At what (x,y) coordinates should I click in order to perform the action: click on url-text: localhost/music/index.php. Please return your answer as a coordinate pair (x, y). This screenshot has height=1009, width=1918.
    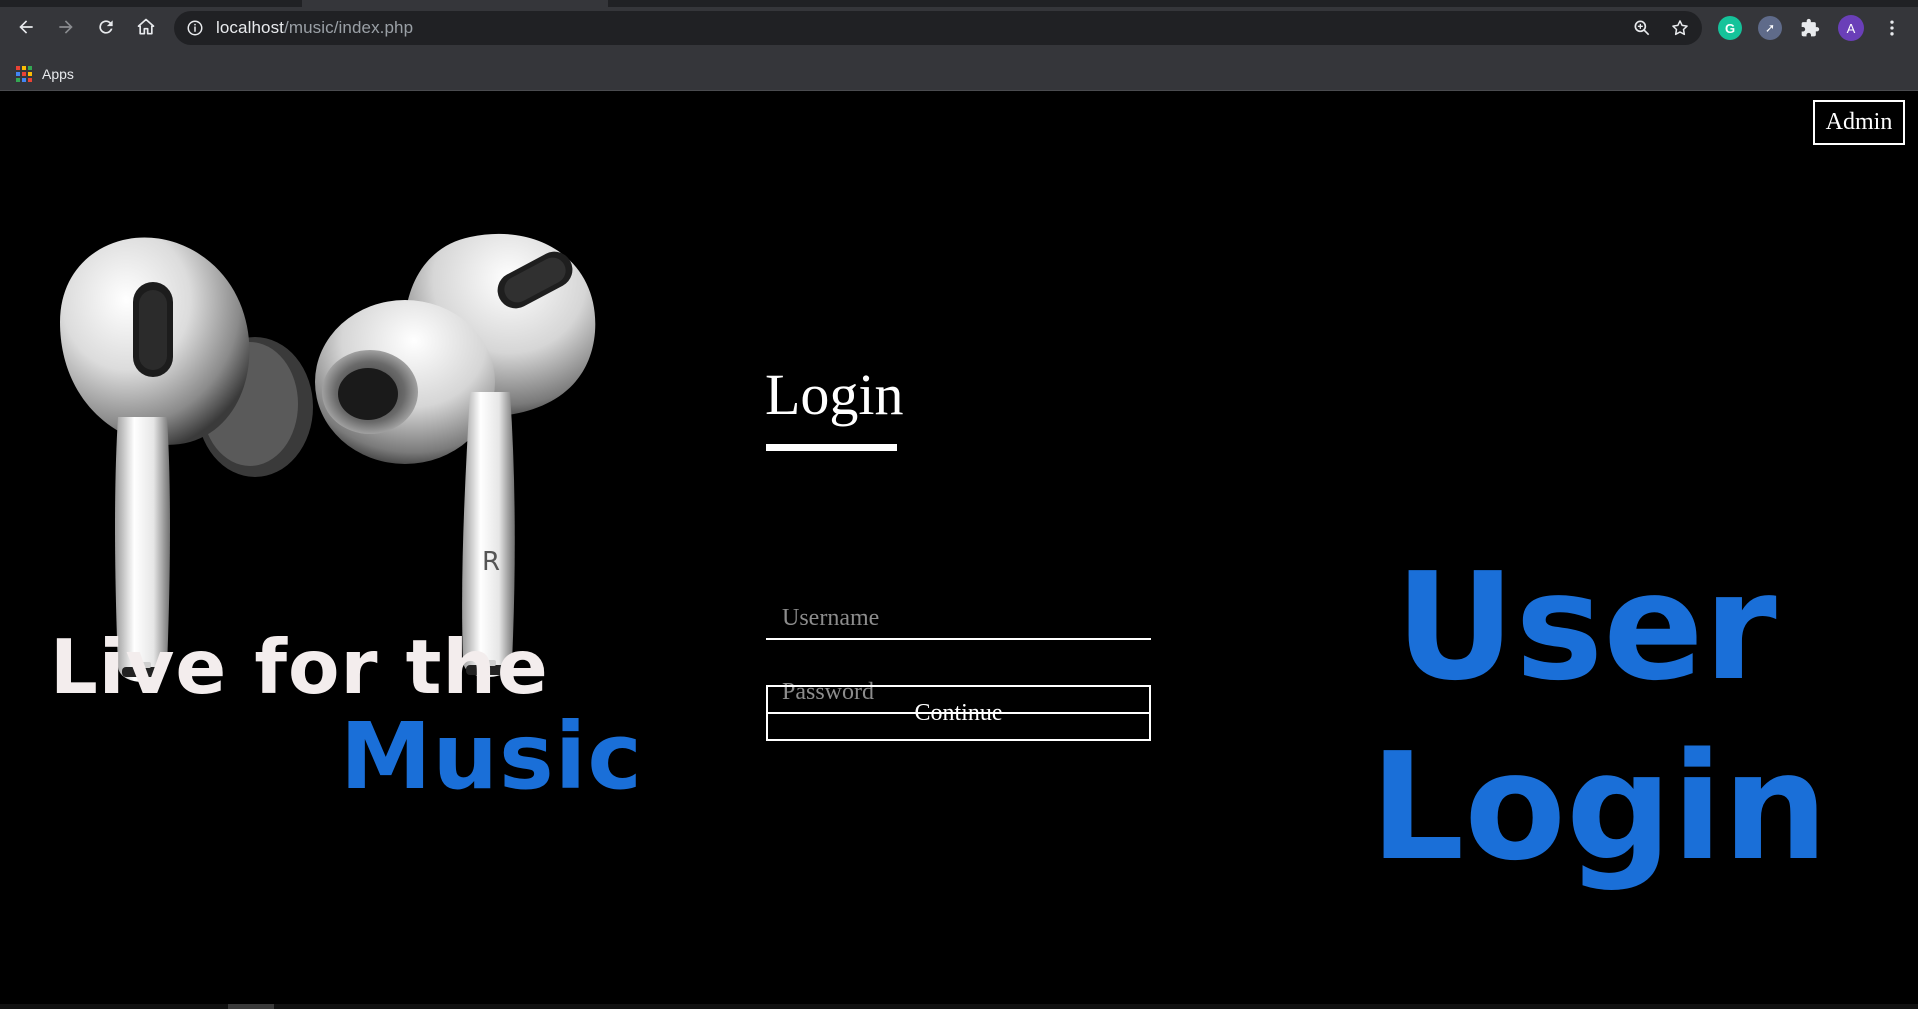
    Looking at the image, I should click on (314, 28).